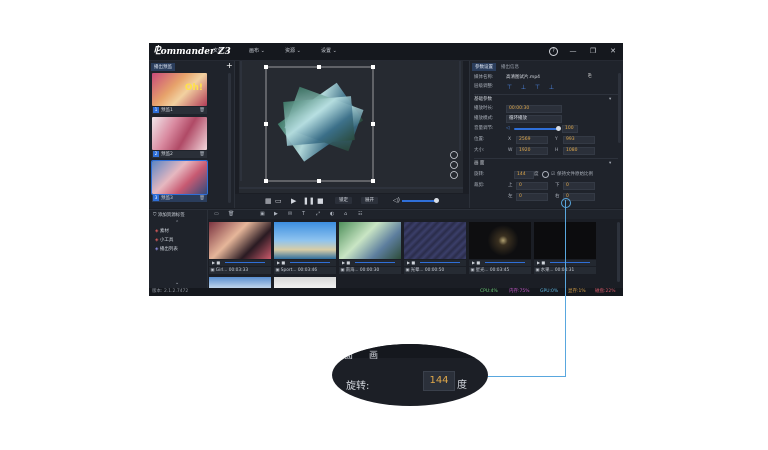 This screenshot has width=768, height=450. Describe the element at coordinates (545, 174) in the screenshot. I see `rotate-reset-icon` at that location.